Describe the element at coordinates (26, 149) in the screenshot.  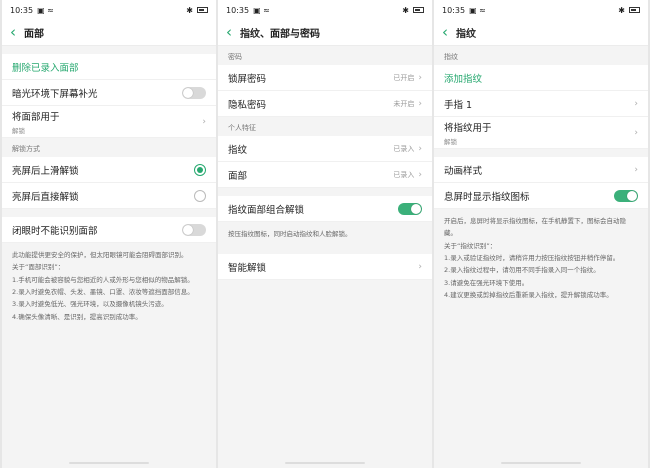
I see `section-header: 解锁方式` at that location.